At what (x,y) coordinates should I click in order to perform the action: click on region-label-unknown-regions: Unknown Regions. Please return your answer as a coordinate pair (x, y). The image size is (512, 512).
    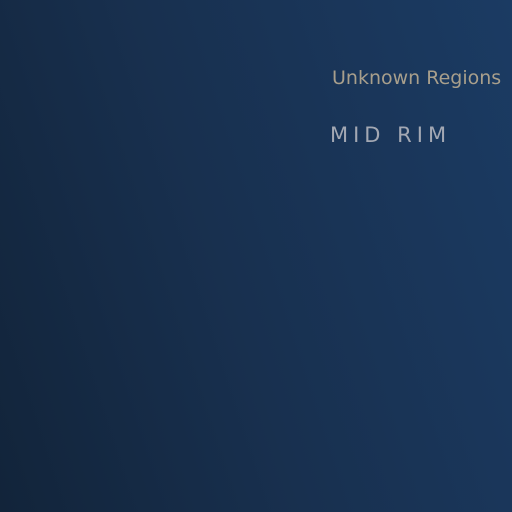
    Looking at the image, I should click on (417, 78).